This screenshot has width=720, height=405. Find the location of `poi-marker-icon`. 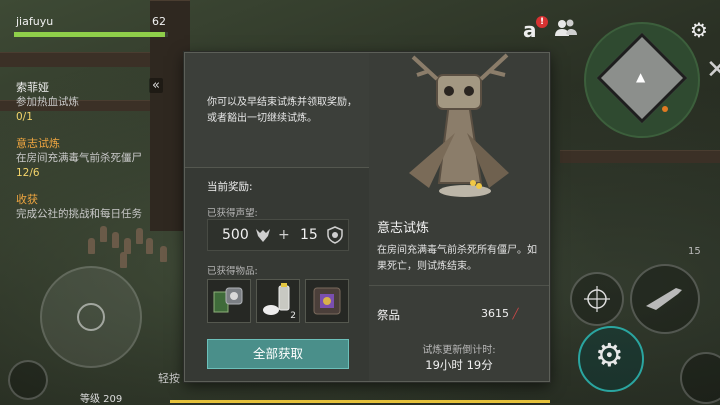

poi-marker-icon is located at coordinates (665, 109).